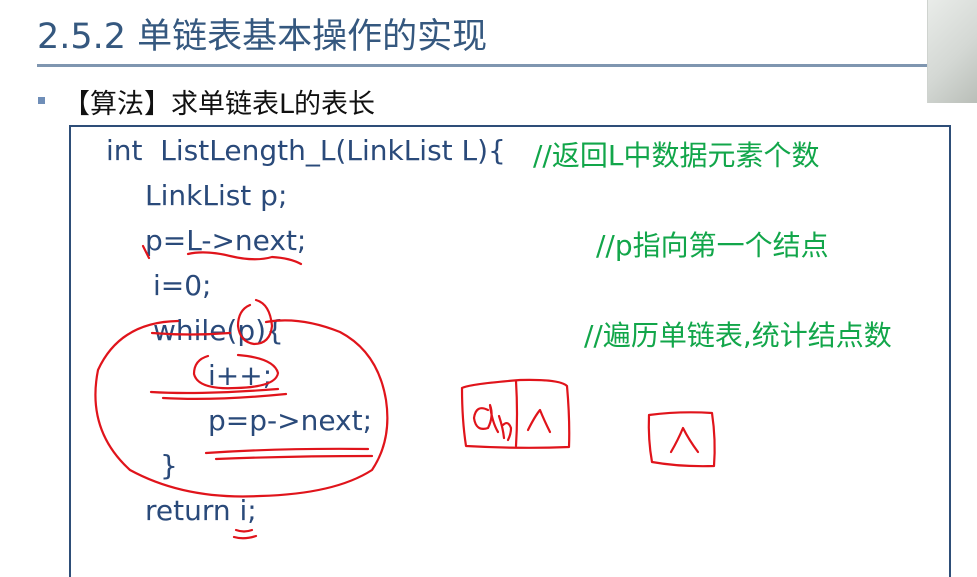  Describe the element at coordinates (952, 51) in the screenshot. I see `webcam-overlay` at that location.